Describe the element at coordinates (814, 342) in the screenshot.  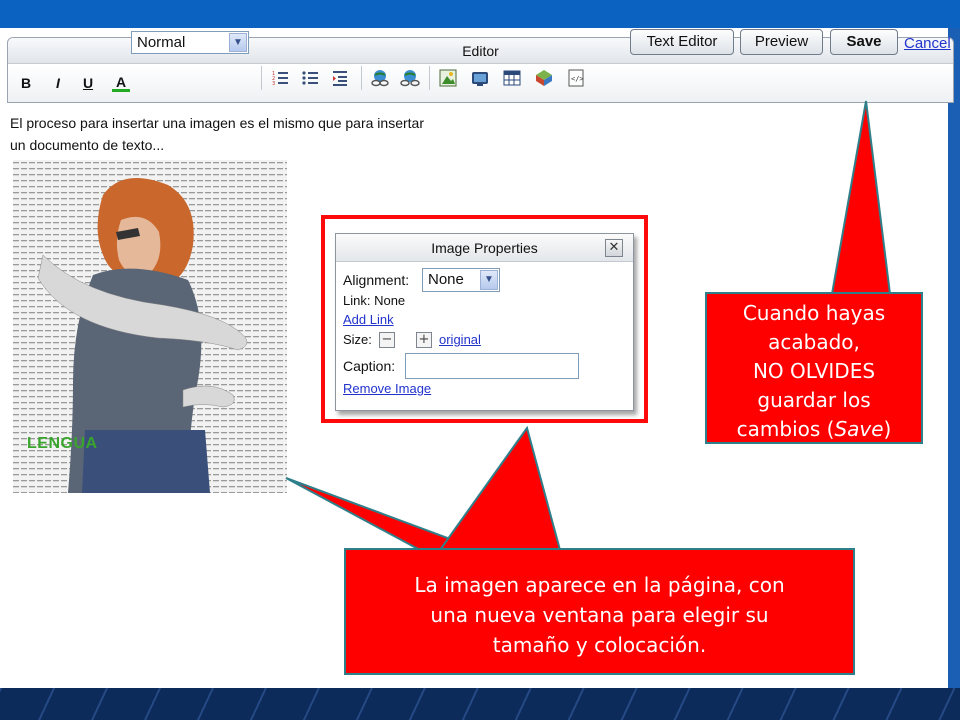
I see `callout-line: acabado,` at that location.